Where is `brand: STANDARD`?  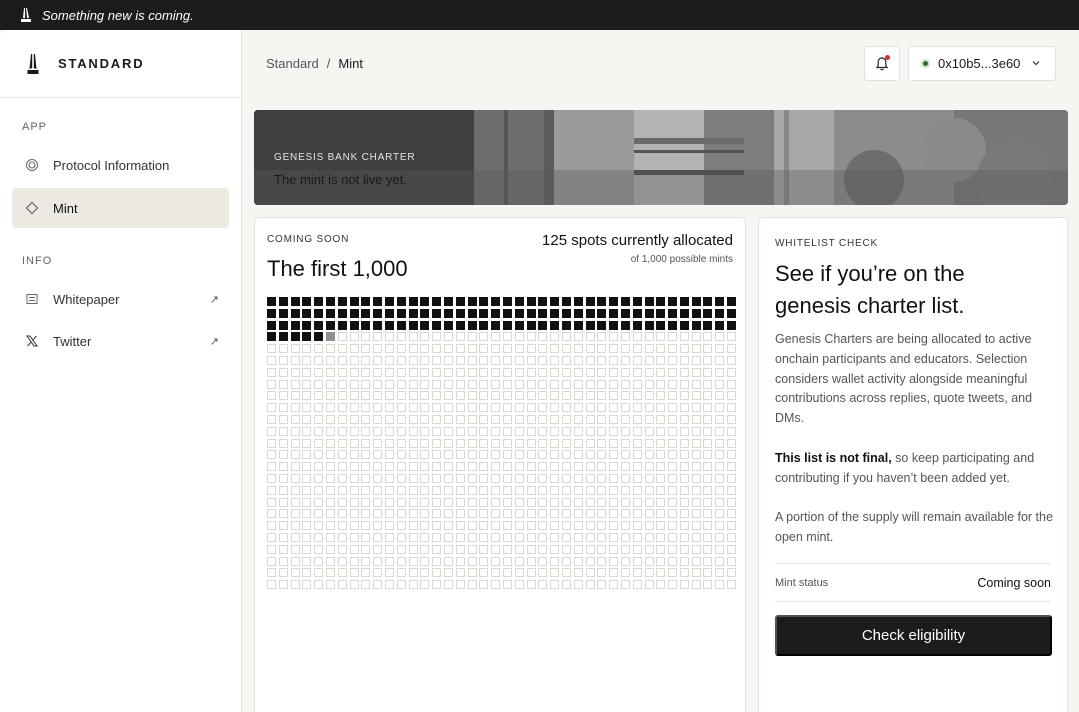 brand: STANDARD is located at coordinates (120, 64).